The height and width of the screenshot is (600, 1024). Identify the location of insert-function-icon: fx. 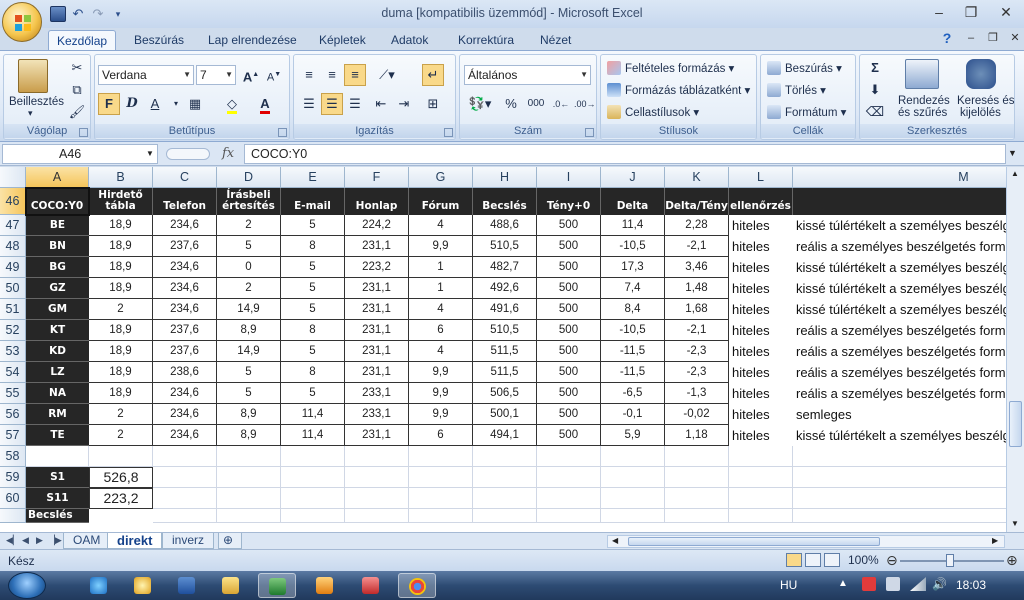
(228, 153).